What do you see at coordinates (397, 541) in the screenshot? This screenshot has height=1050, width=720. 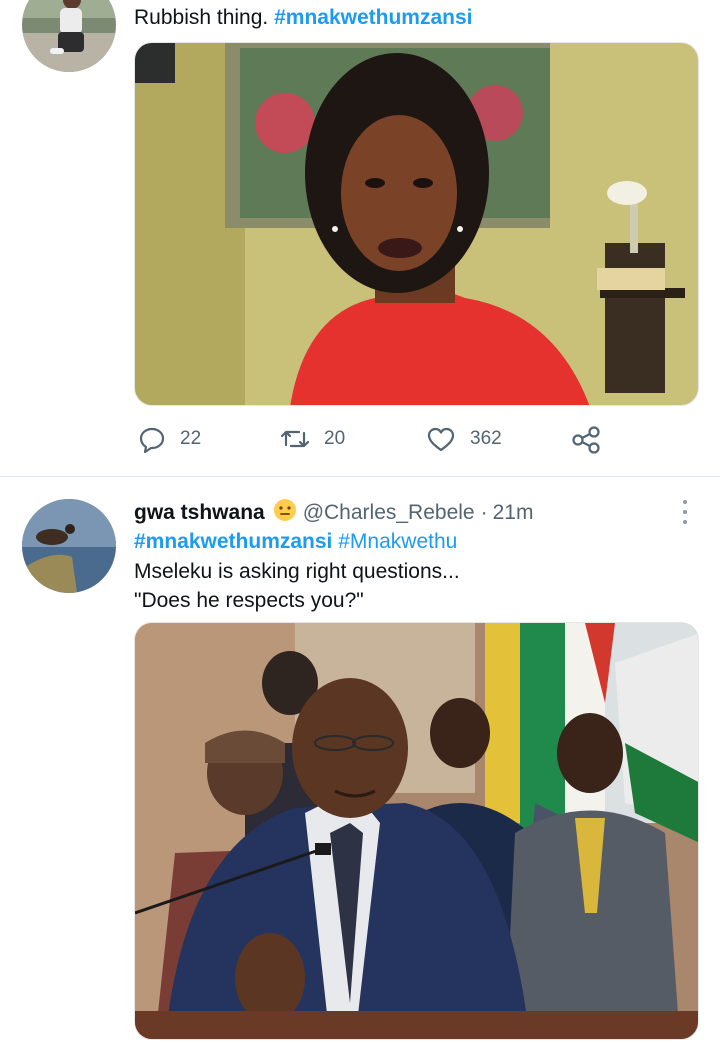 I see `hashtag-link: #Mnakwethu` at bounding box center [397, 541].